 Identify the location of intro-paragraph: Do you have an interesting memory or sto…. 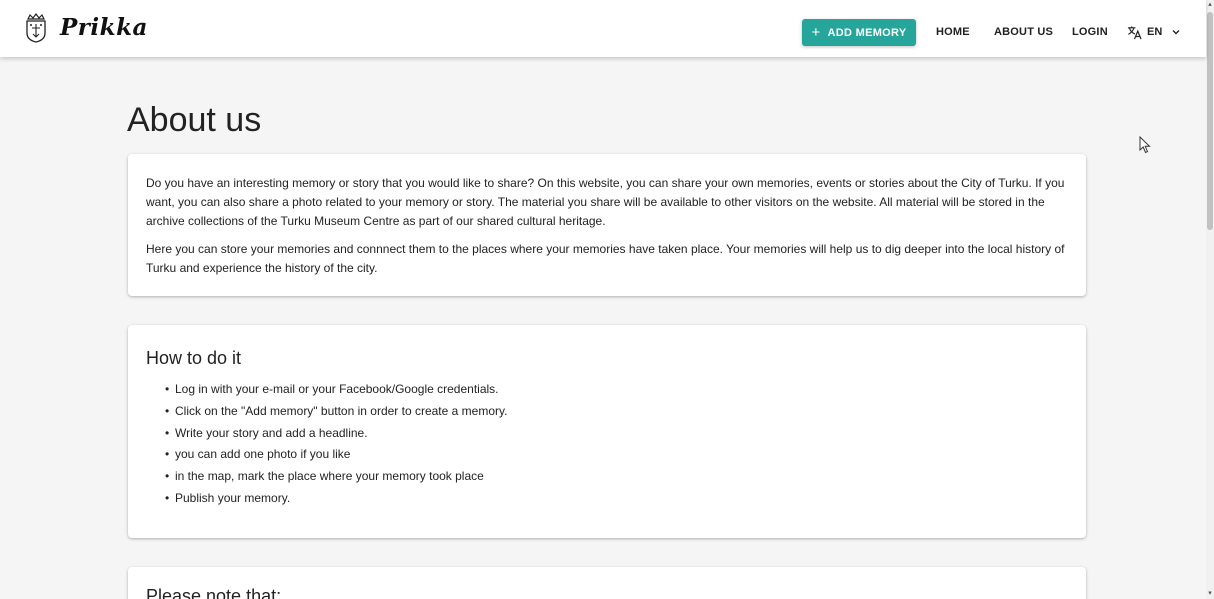
(605, 202).